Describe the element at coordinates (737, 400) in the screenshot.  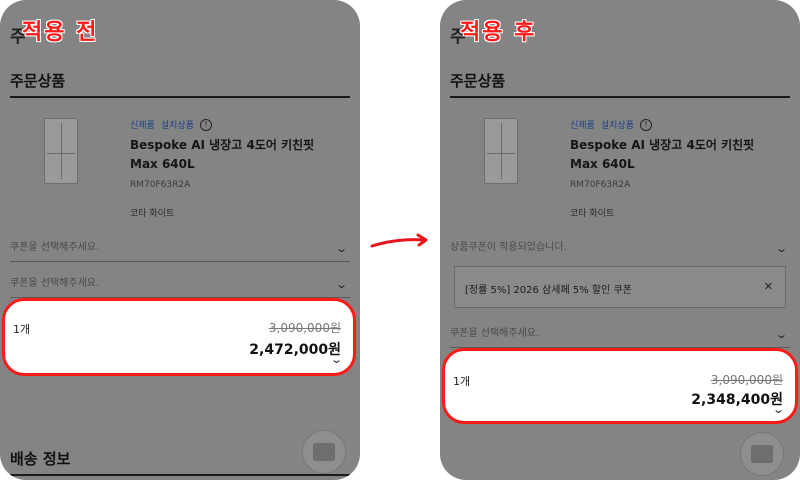
I see `final-price: 2,348,400원` at that location.